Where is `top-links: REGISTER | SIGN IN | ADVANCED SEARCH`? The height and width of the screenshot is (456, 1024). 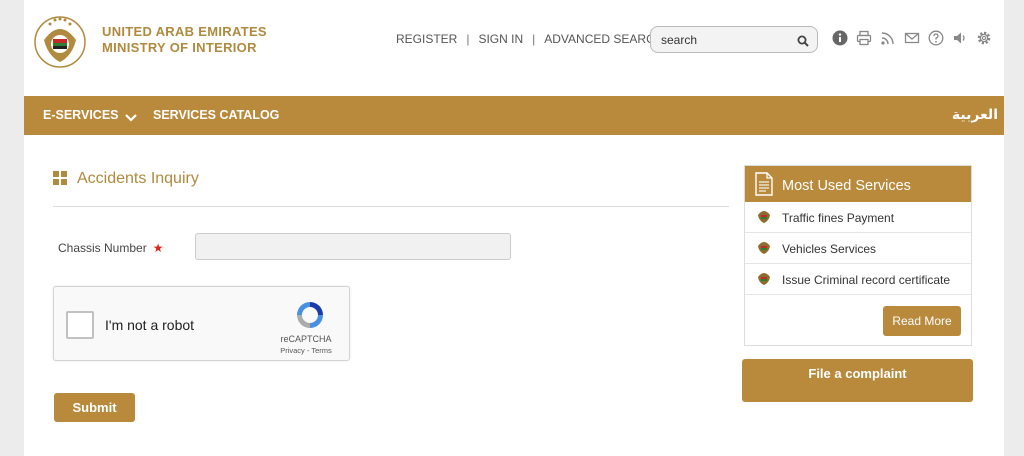
top-links: REGISTER | SIGN IN | ADVANCED SEARCH is located at coordinates (529, 39).